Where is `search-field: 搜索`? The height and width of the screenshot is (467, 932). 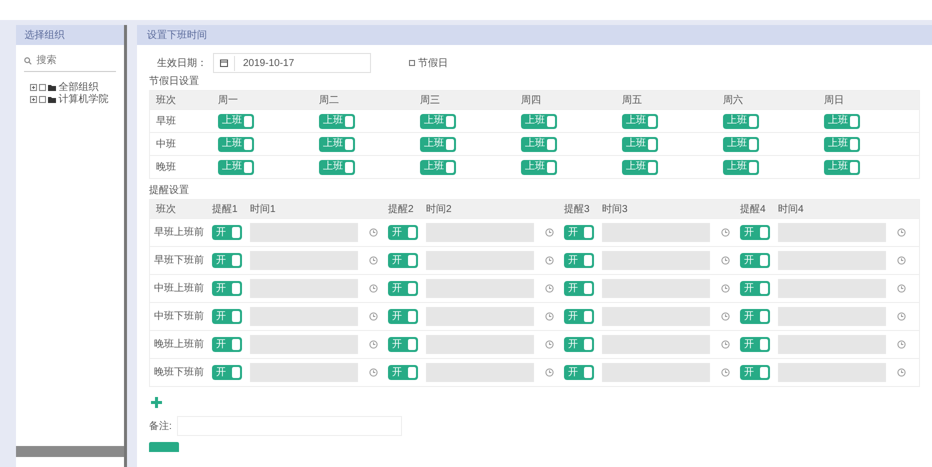
search-field: 搜索 is located at coordinates (76, 60).